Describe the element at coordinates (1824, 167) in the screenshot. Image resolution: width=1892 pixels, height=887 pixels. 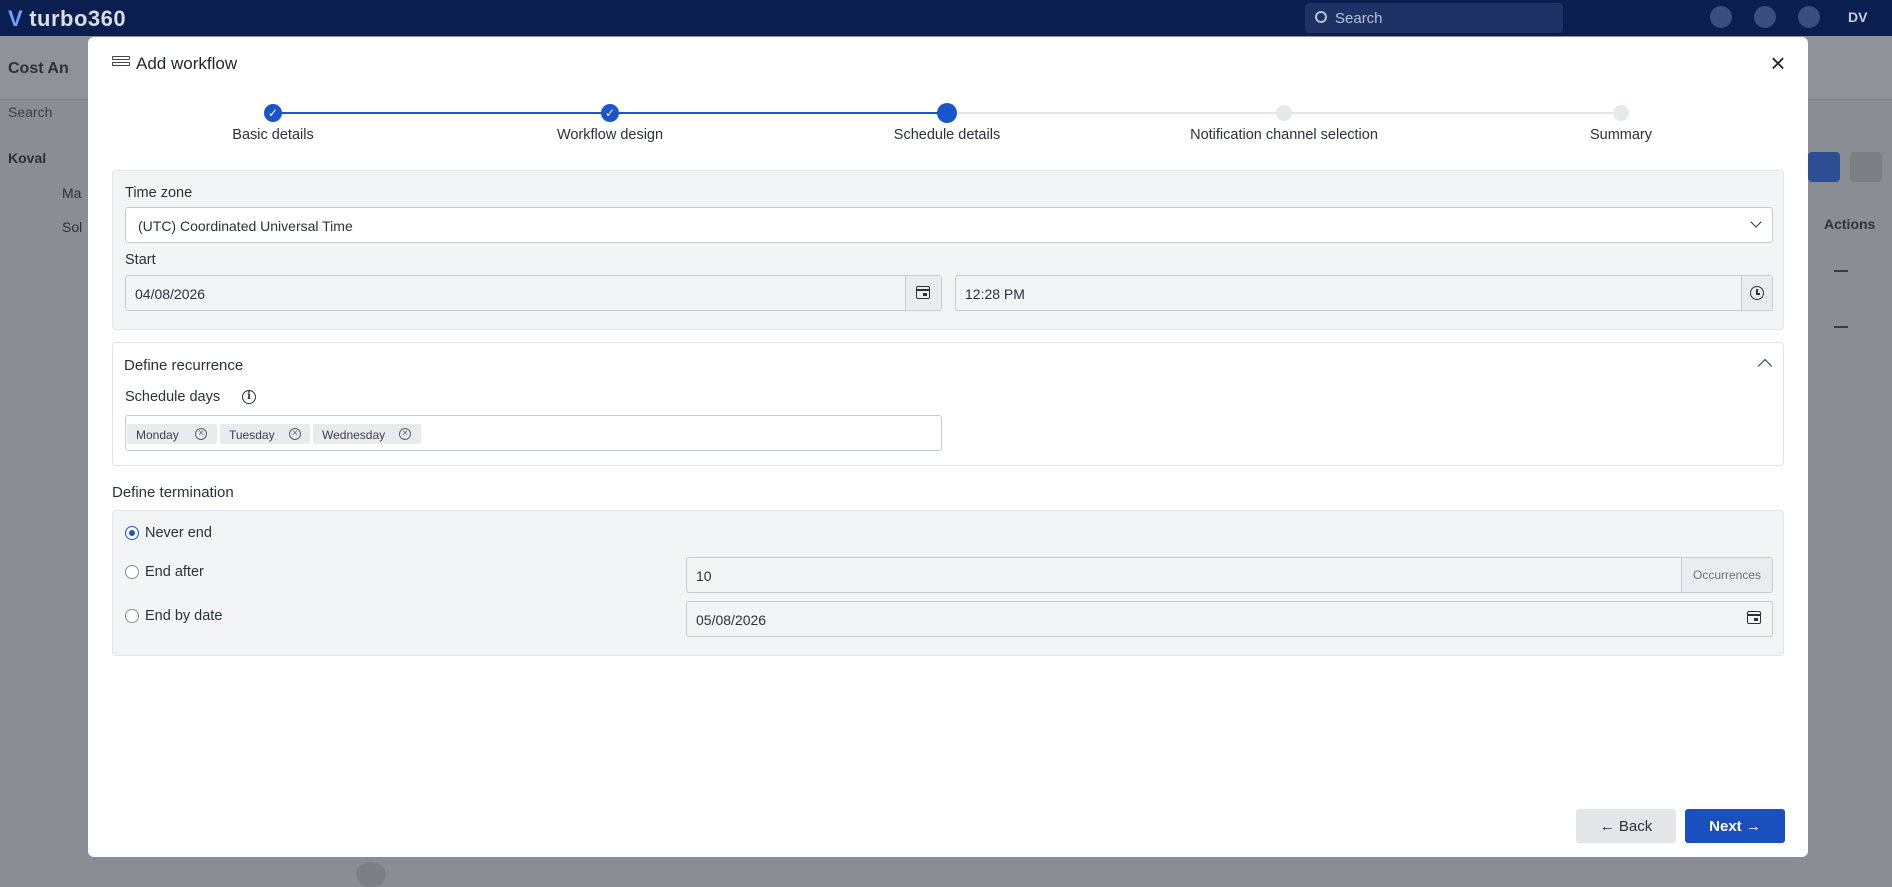
I see `background-primary-button` at that location.